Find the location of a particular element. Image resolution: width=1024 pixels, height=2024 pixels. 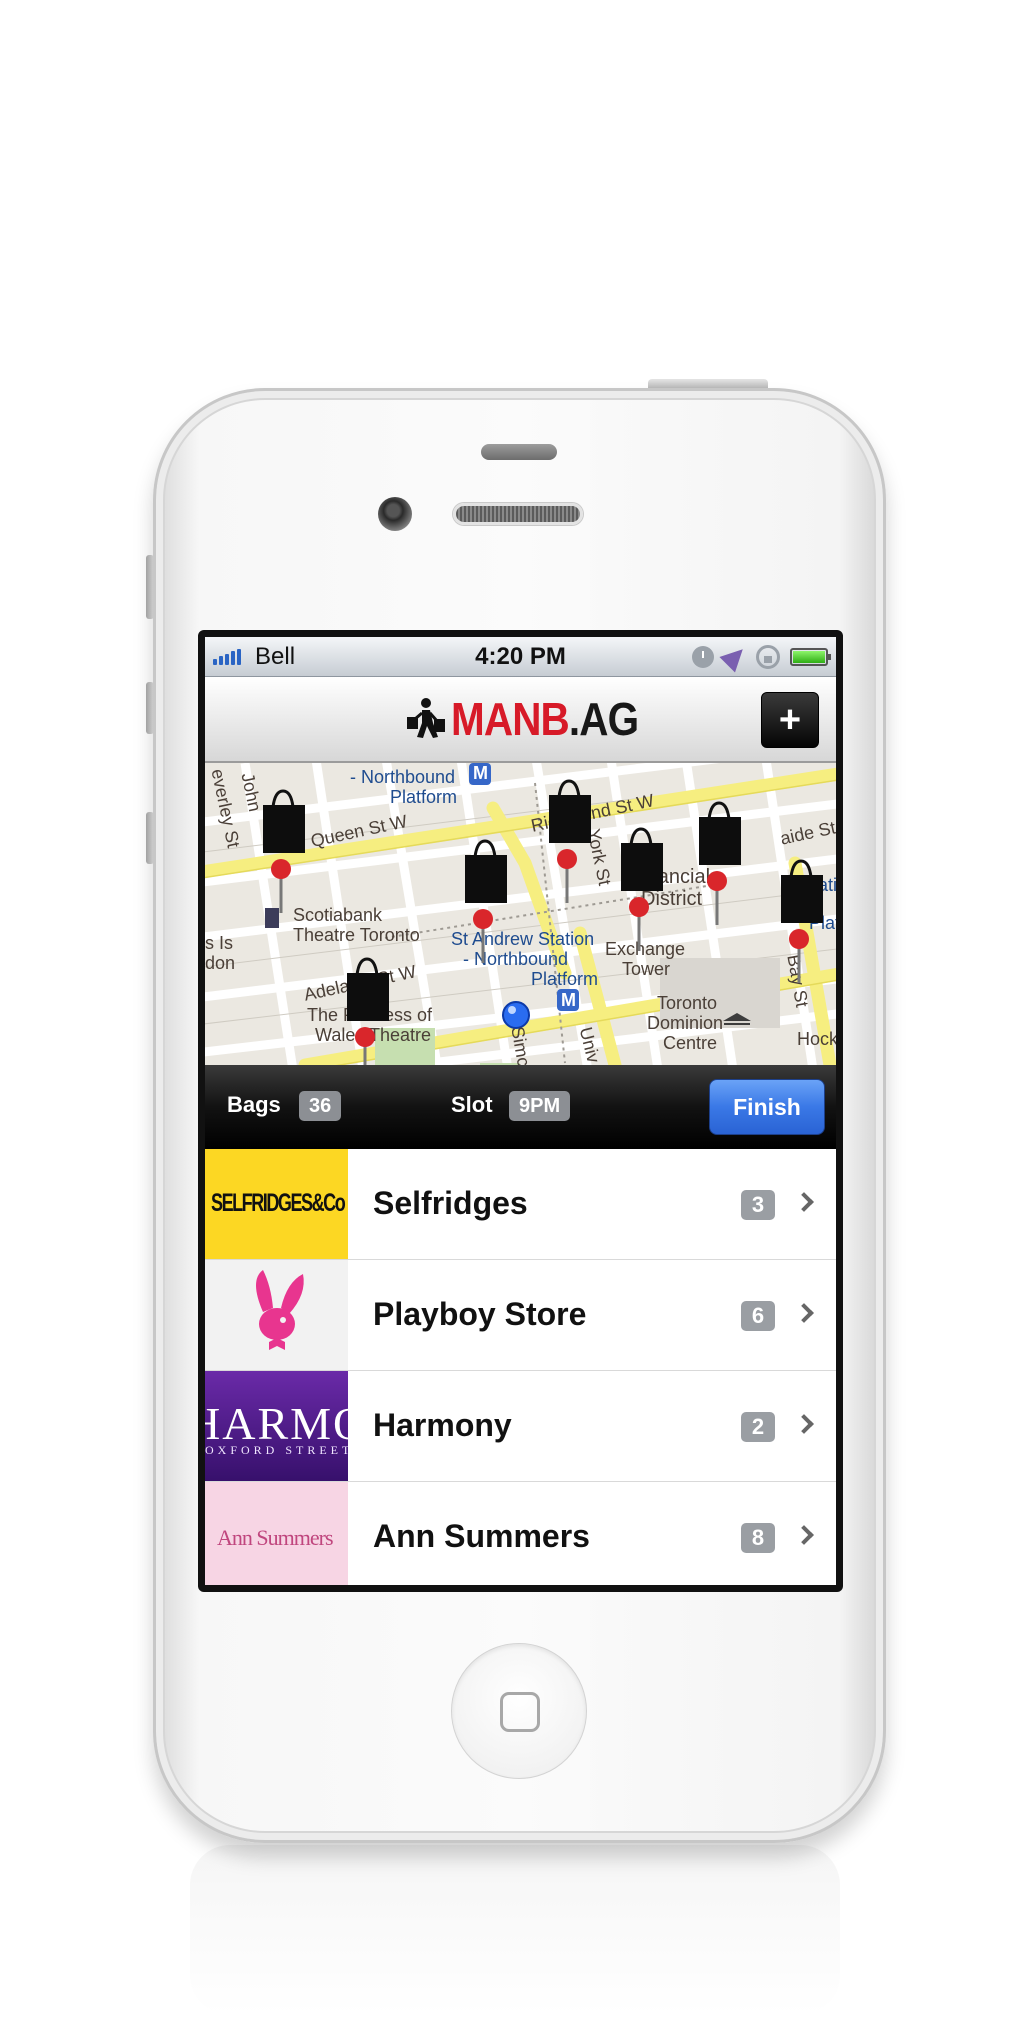

map-label: Theatre Toronto is located at coordinates (356, 935).